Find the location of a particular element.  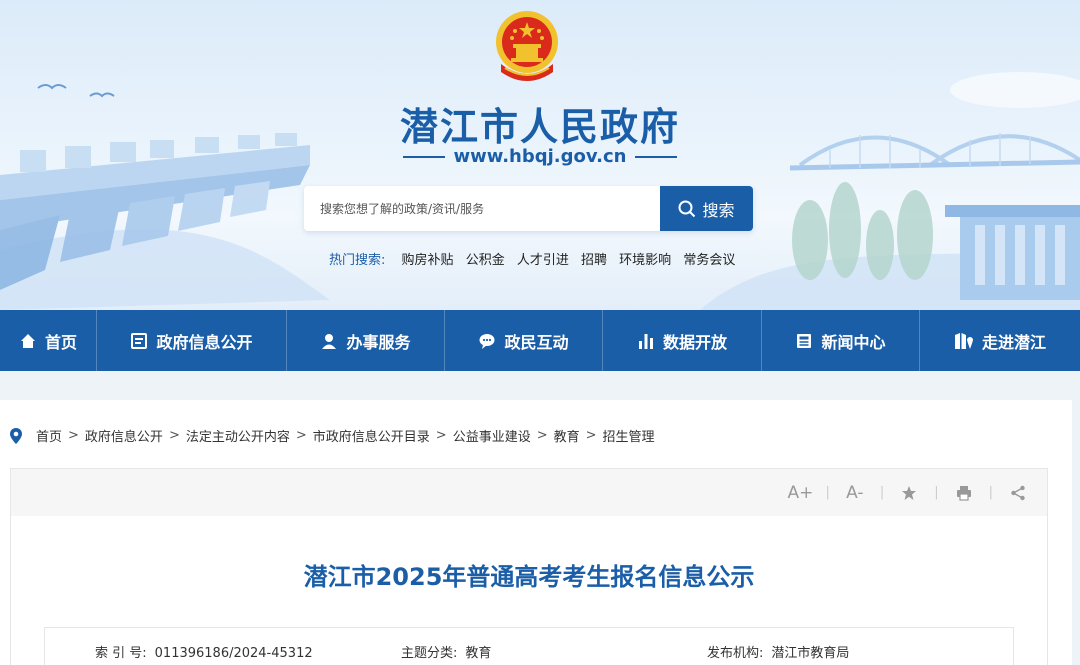

nav-item-news: 新闻中心 is located at coordinates (841, 340).